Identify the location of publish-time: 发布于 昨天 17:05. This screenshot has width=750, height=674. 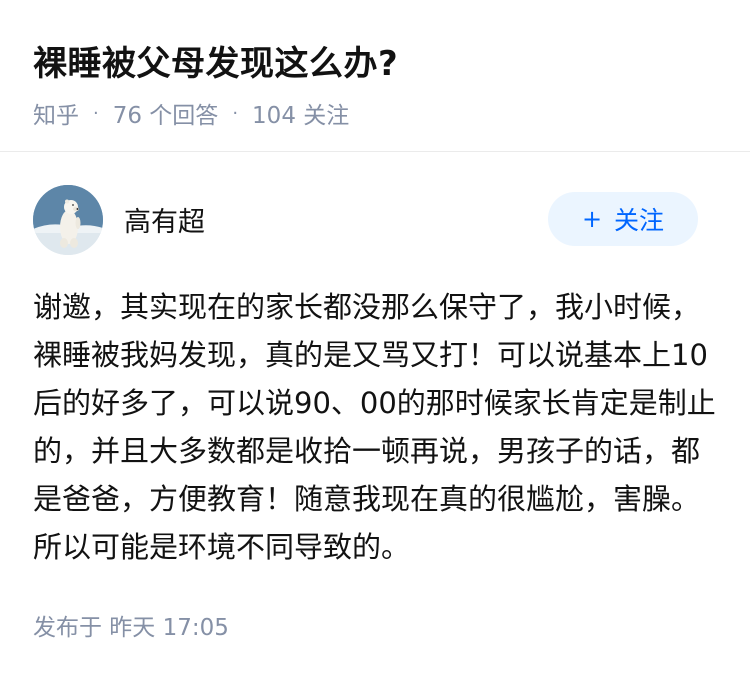
(131, 628).